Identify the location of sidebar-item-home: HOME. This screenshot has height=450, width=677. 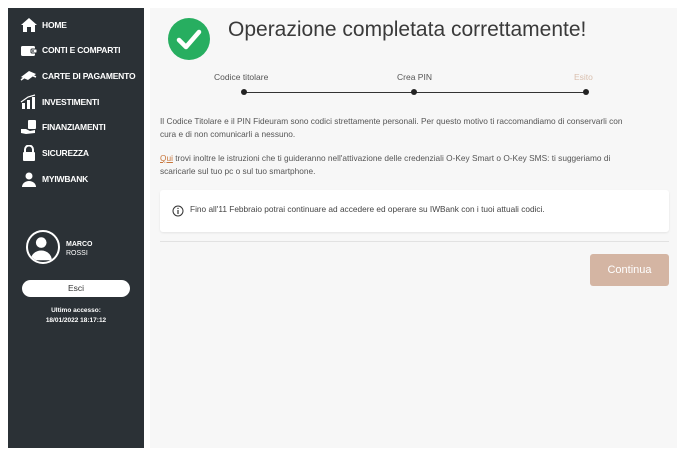
(43, 25).